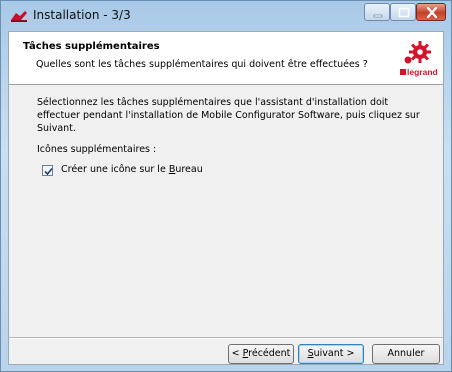  I want to click on cancel-button: Annuler, so click(406, 354).